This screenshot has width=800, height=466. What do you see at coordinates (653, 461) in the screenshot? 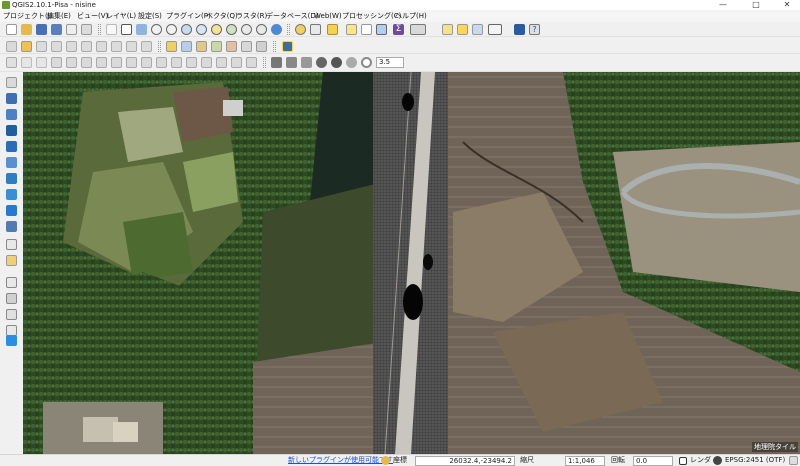
I see `rotation-spinbox: 0.0` at bounding box center [653, 461].